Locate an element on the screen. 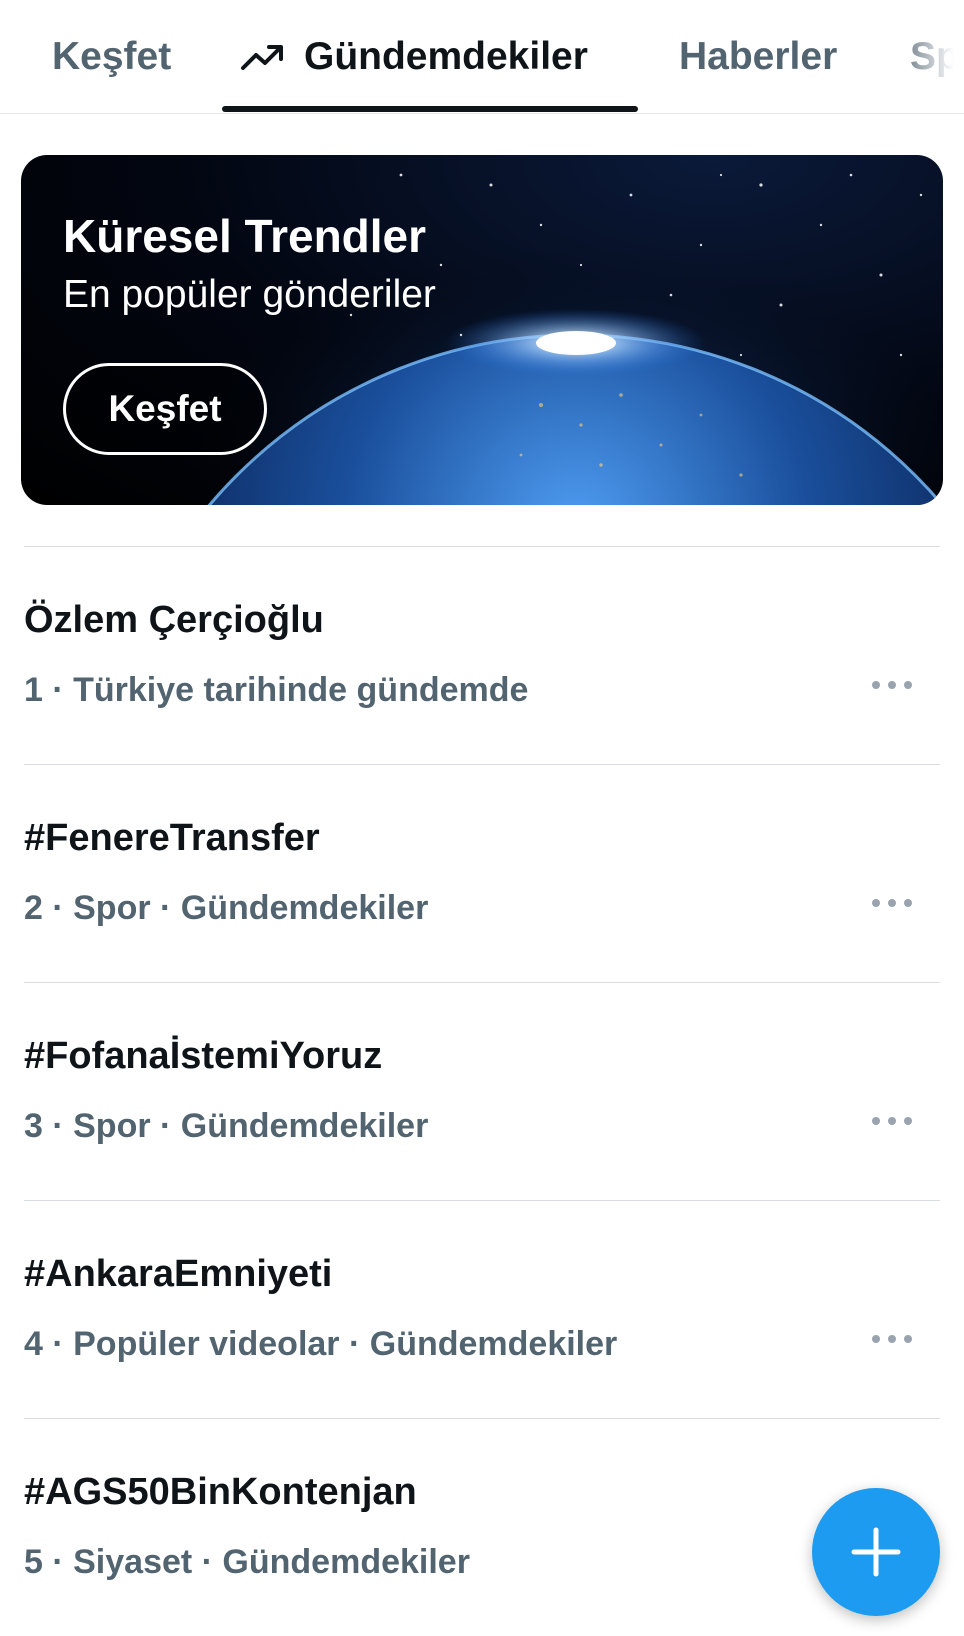  tab-news: Haberler is located at coordinates (758, 56).